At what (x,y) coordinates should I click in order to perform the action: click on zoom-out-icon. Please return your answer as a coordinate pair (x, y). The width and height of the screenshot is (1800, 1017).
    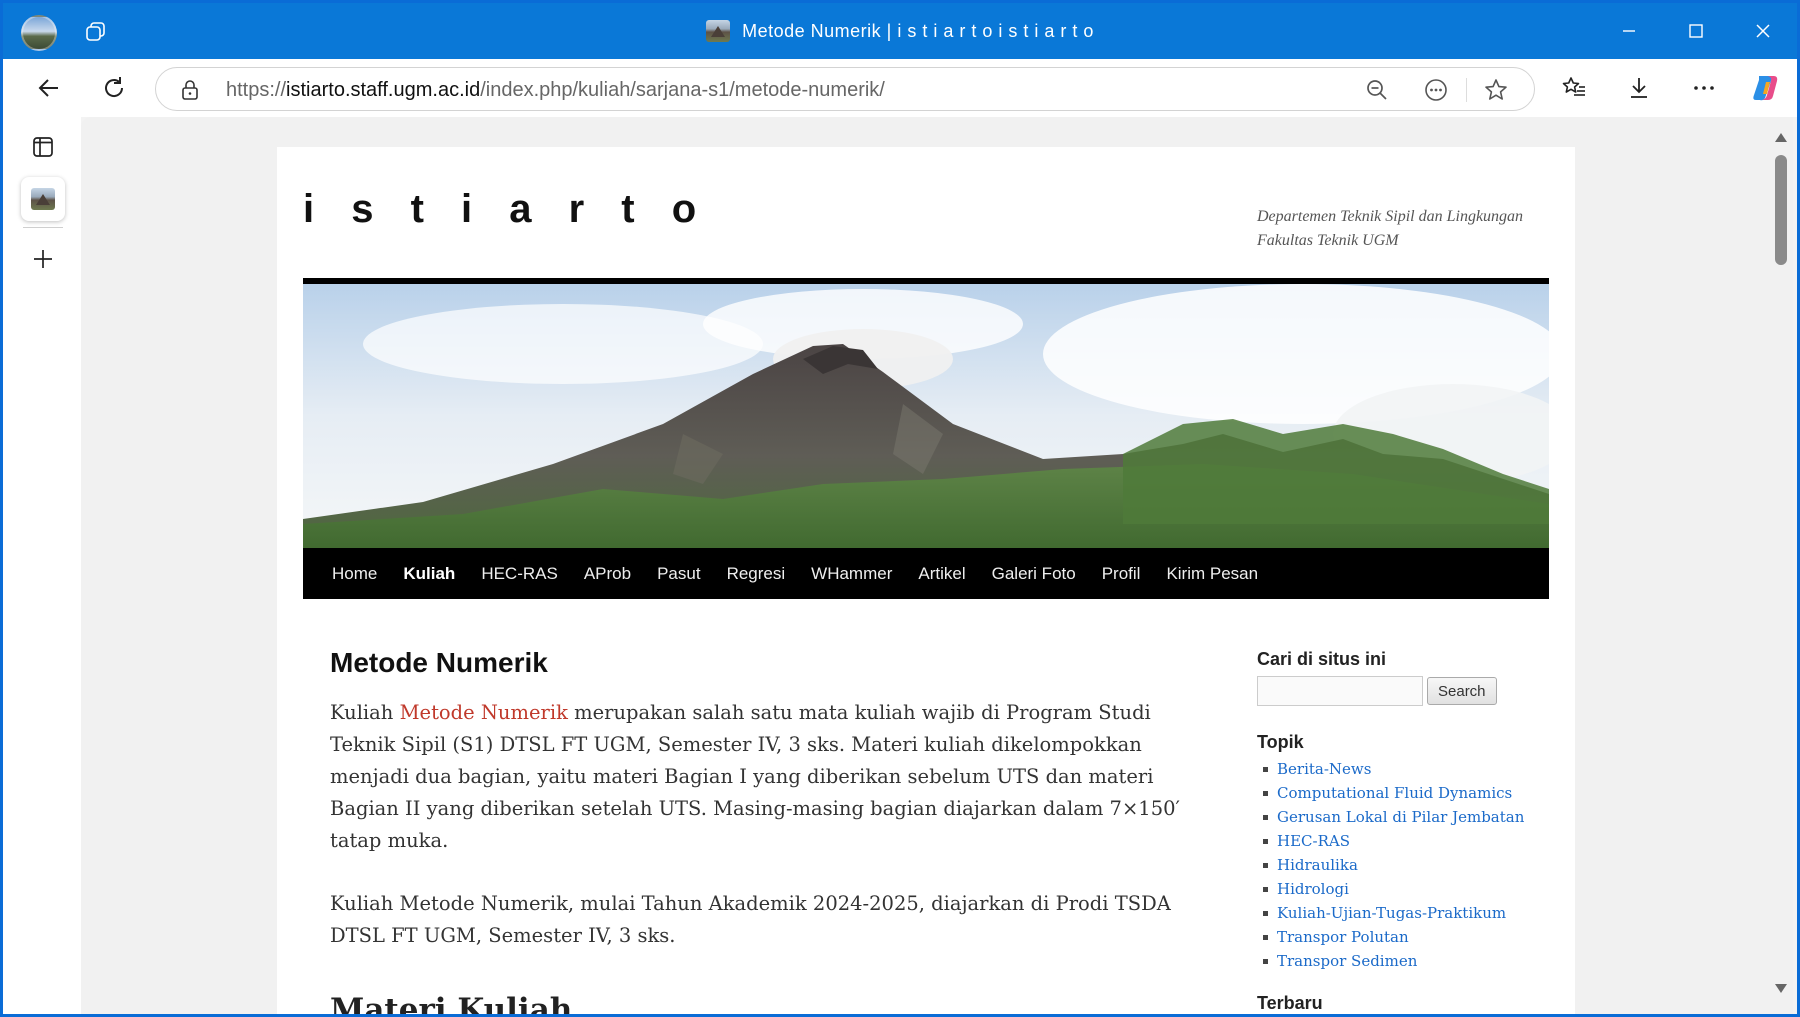
    Looking at the image, I should click on (1377, 90).